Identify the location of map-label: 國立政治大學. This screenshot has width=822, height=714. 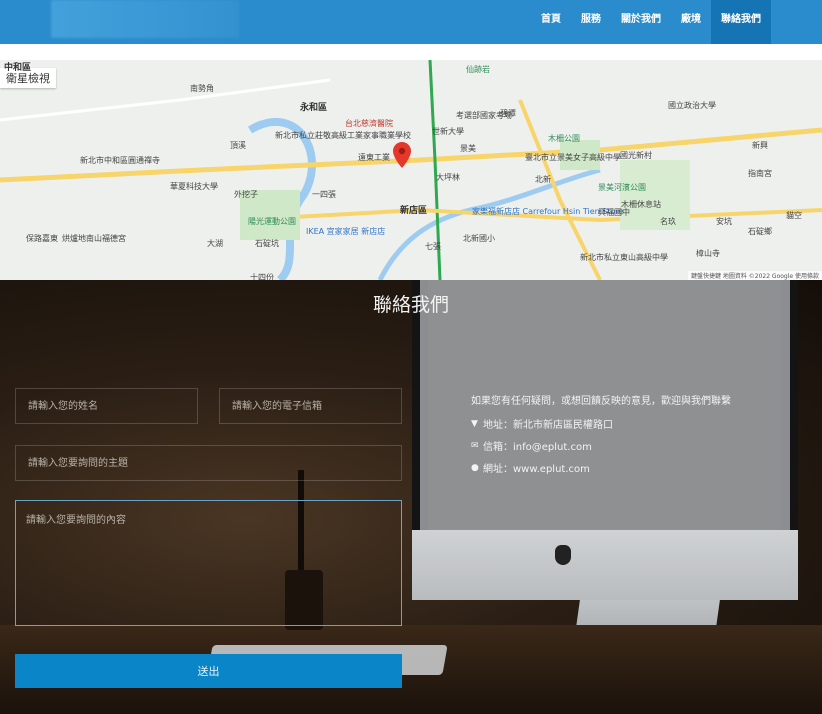
(692, 105).